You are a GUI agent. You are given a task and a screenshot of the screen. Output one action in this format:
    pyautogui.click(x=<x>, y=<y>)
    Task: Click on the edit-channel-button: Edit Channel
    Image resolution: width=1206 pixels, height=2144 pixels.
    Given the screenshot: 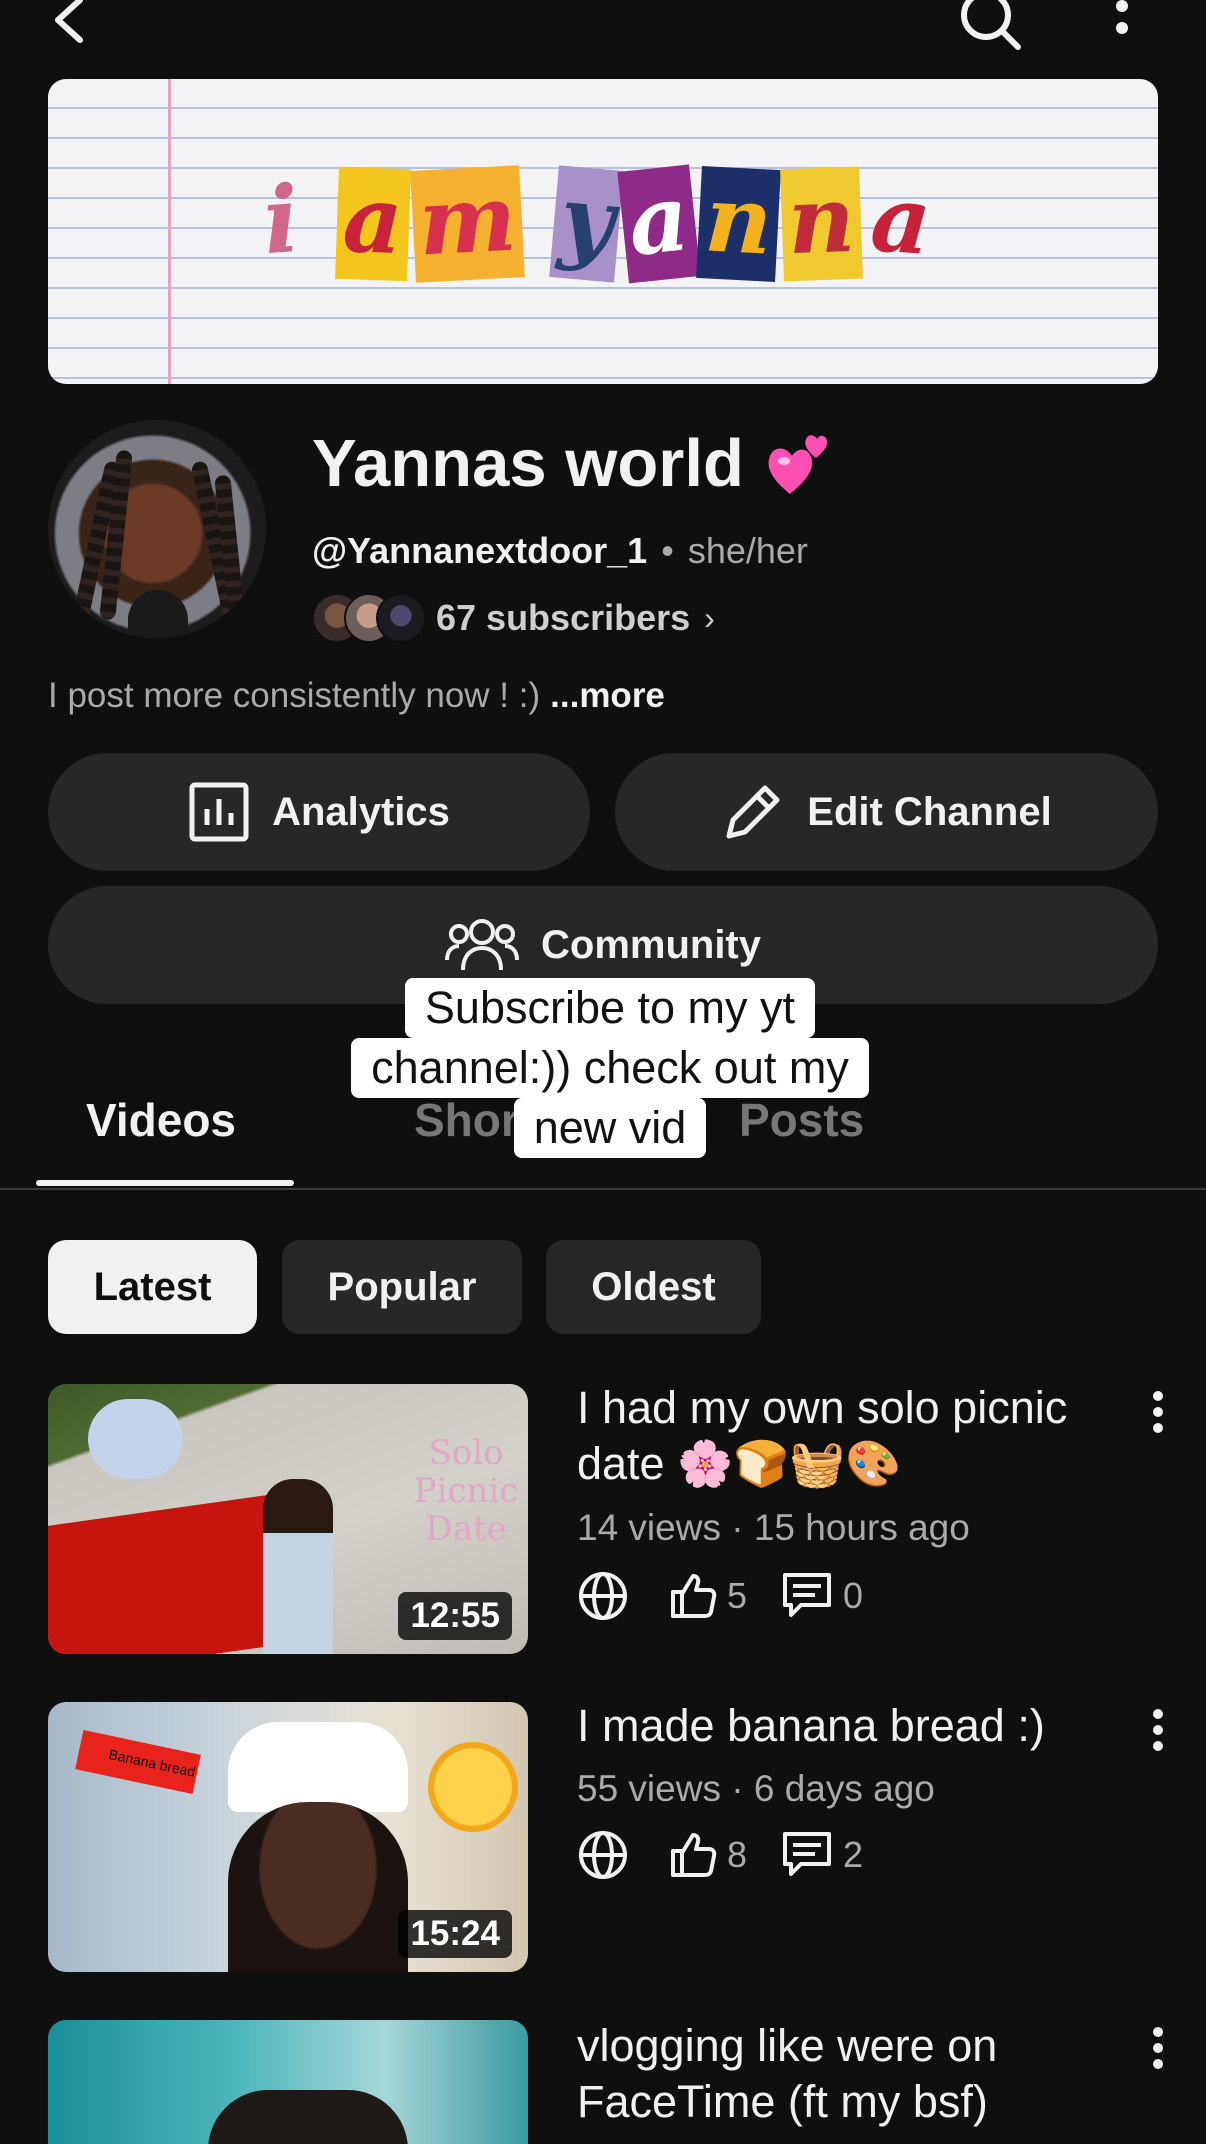 What is the action you would take?
    pyautogui.click(x=886, y=812)
    